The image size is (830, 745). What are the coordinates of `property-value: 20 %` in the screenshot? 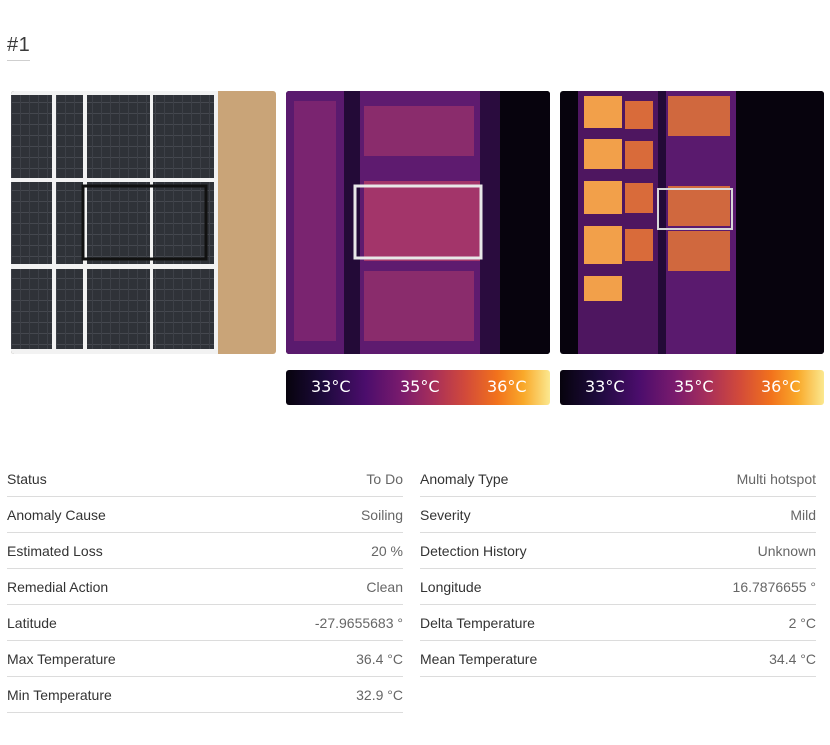 It's located at (387, 550).